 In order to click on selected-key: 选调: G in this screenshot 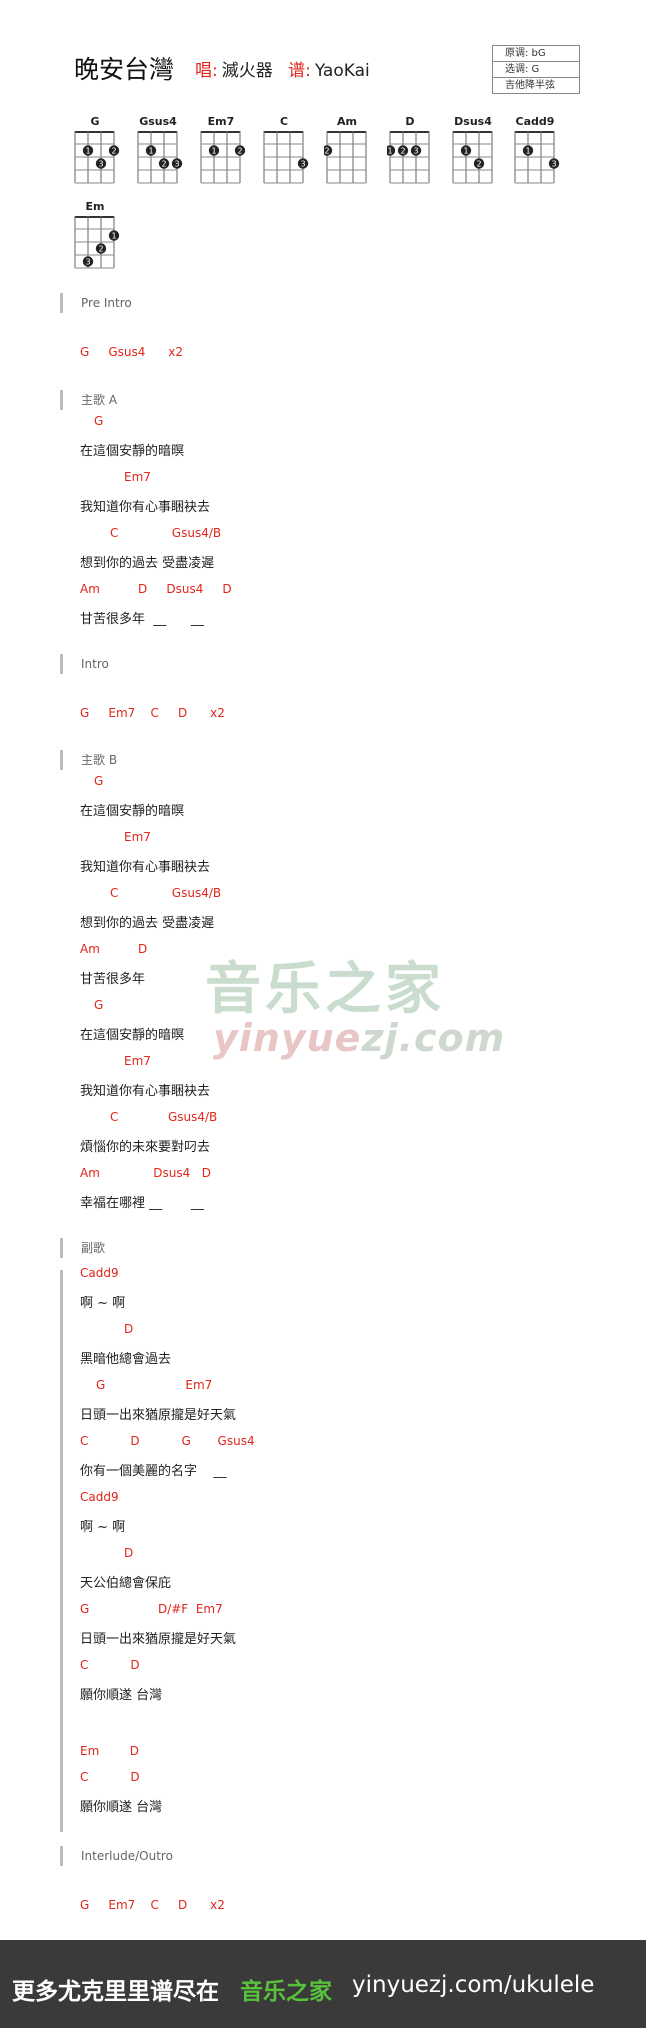, I will do `click(536, 70)`.